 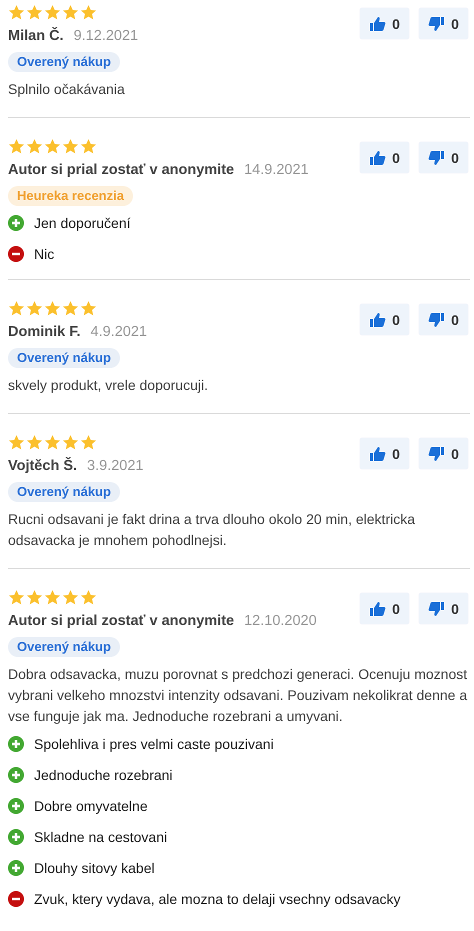 What do you see at coordinates (238, 695) in the screenshot?
I see `review-text: Dobra odsavacka, muzu porovnat s predchozi generaci. Ocenuju moznost vybrani velkeho mnozstvi intenzity odsavani. Pouzivam nekolikrat denne a vse funguje jak ma. Jednoduche rozebrani a umyvani.` at bounding box center [238, 695].